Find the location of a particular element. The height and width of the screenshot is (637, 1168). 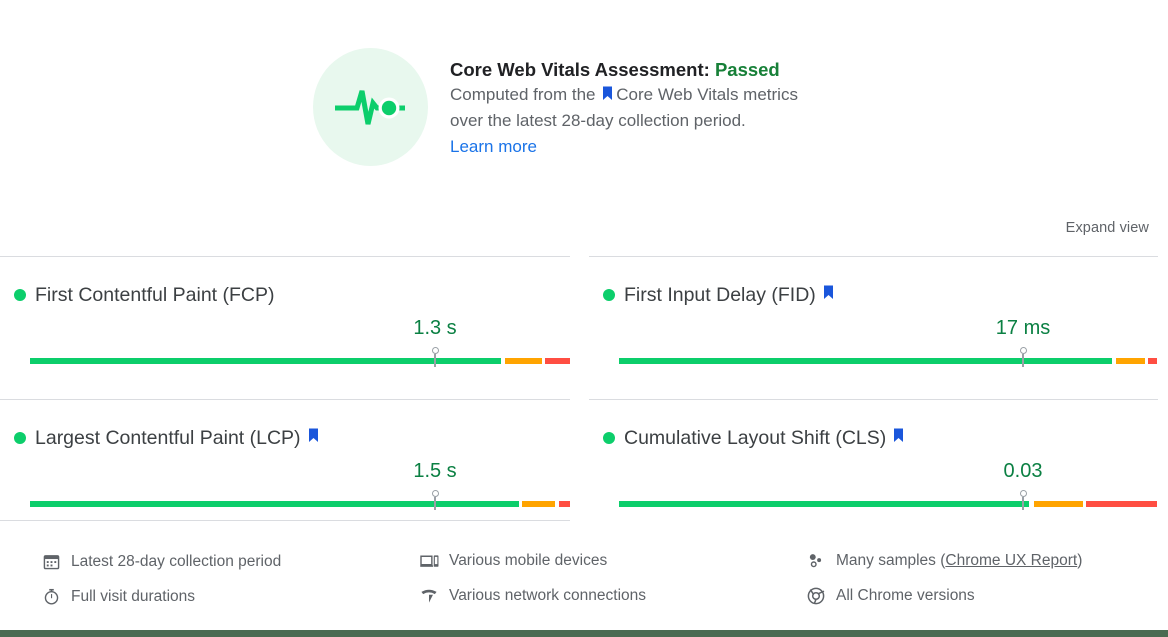

footer-item-network: Various network connections is located at coordinates (609, 595).